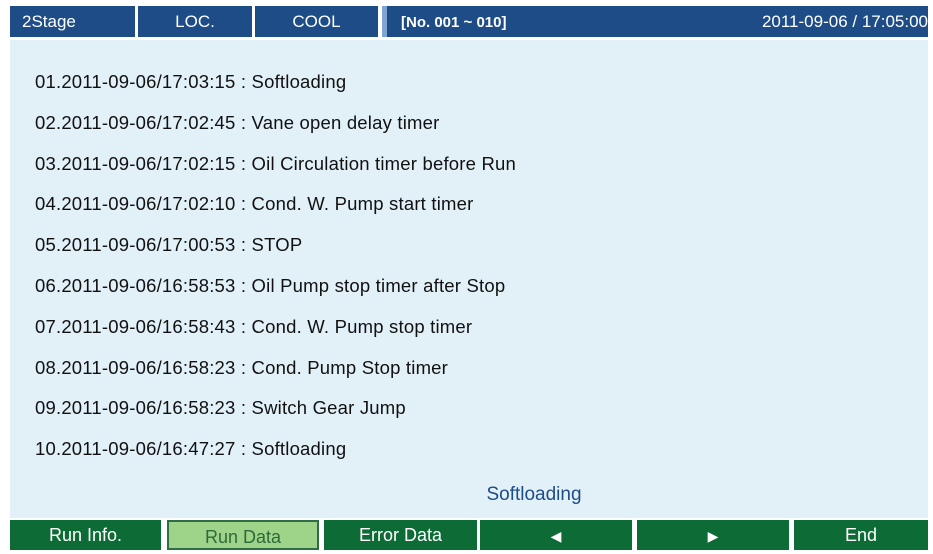  What do you see at coordinates (844, 21) in the screenshot?
I see `datetime-display: 2011-09-06 / 17:05:00` at bounding box center [844, 21].